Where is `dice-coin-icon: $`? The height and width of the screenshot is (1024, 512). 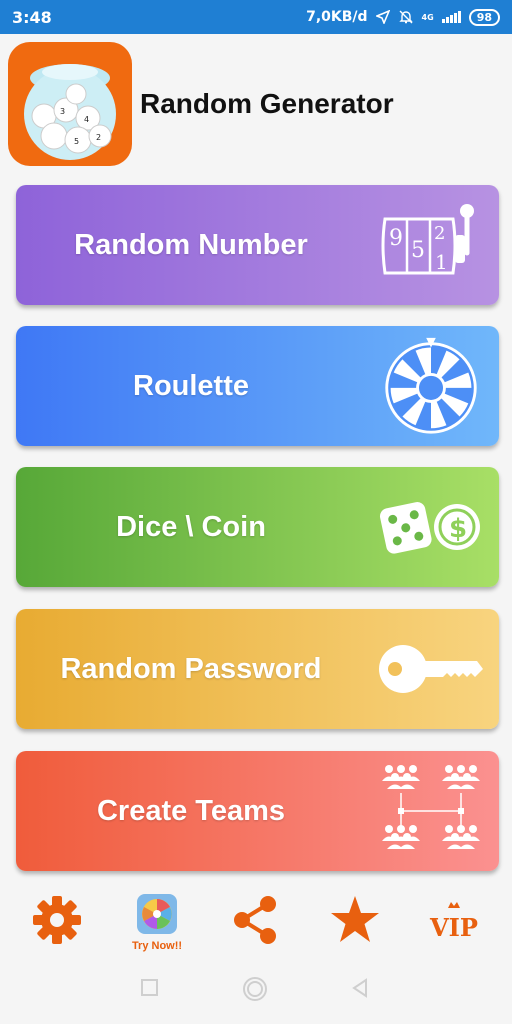
dice-coin-icon: $ is located at coordinates (429, 528).